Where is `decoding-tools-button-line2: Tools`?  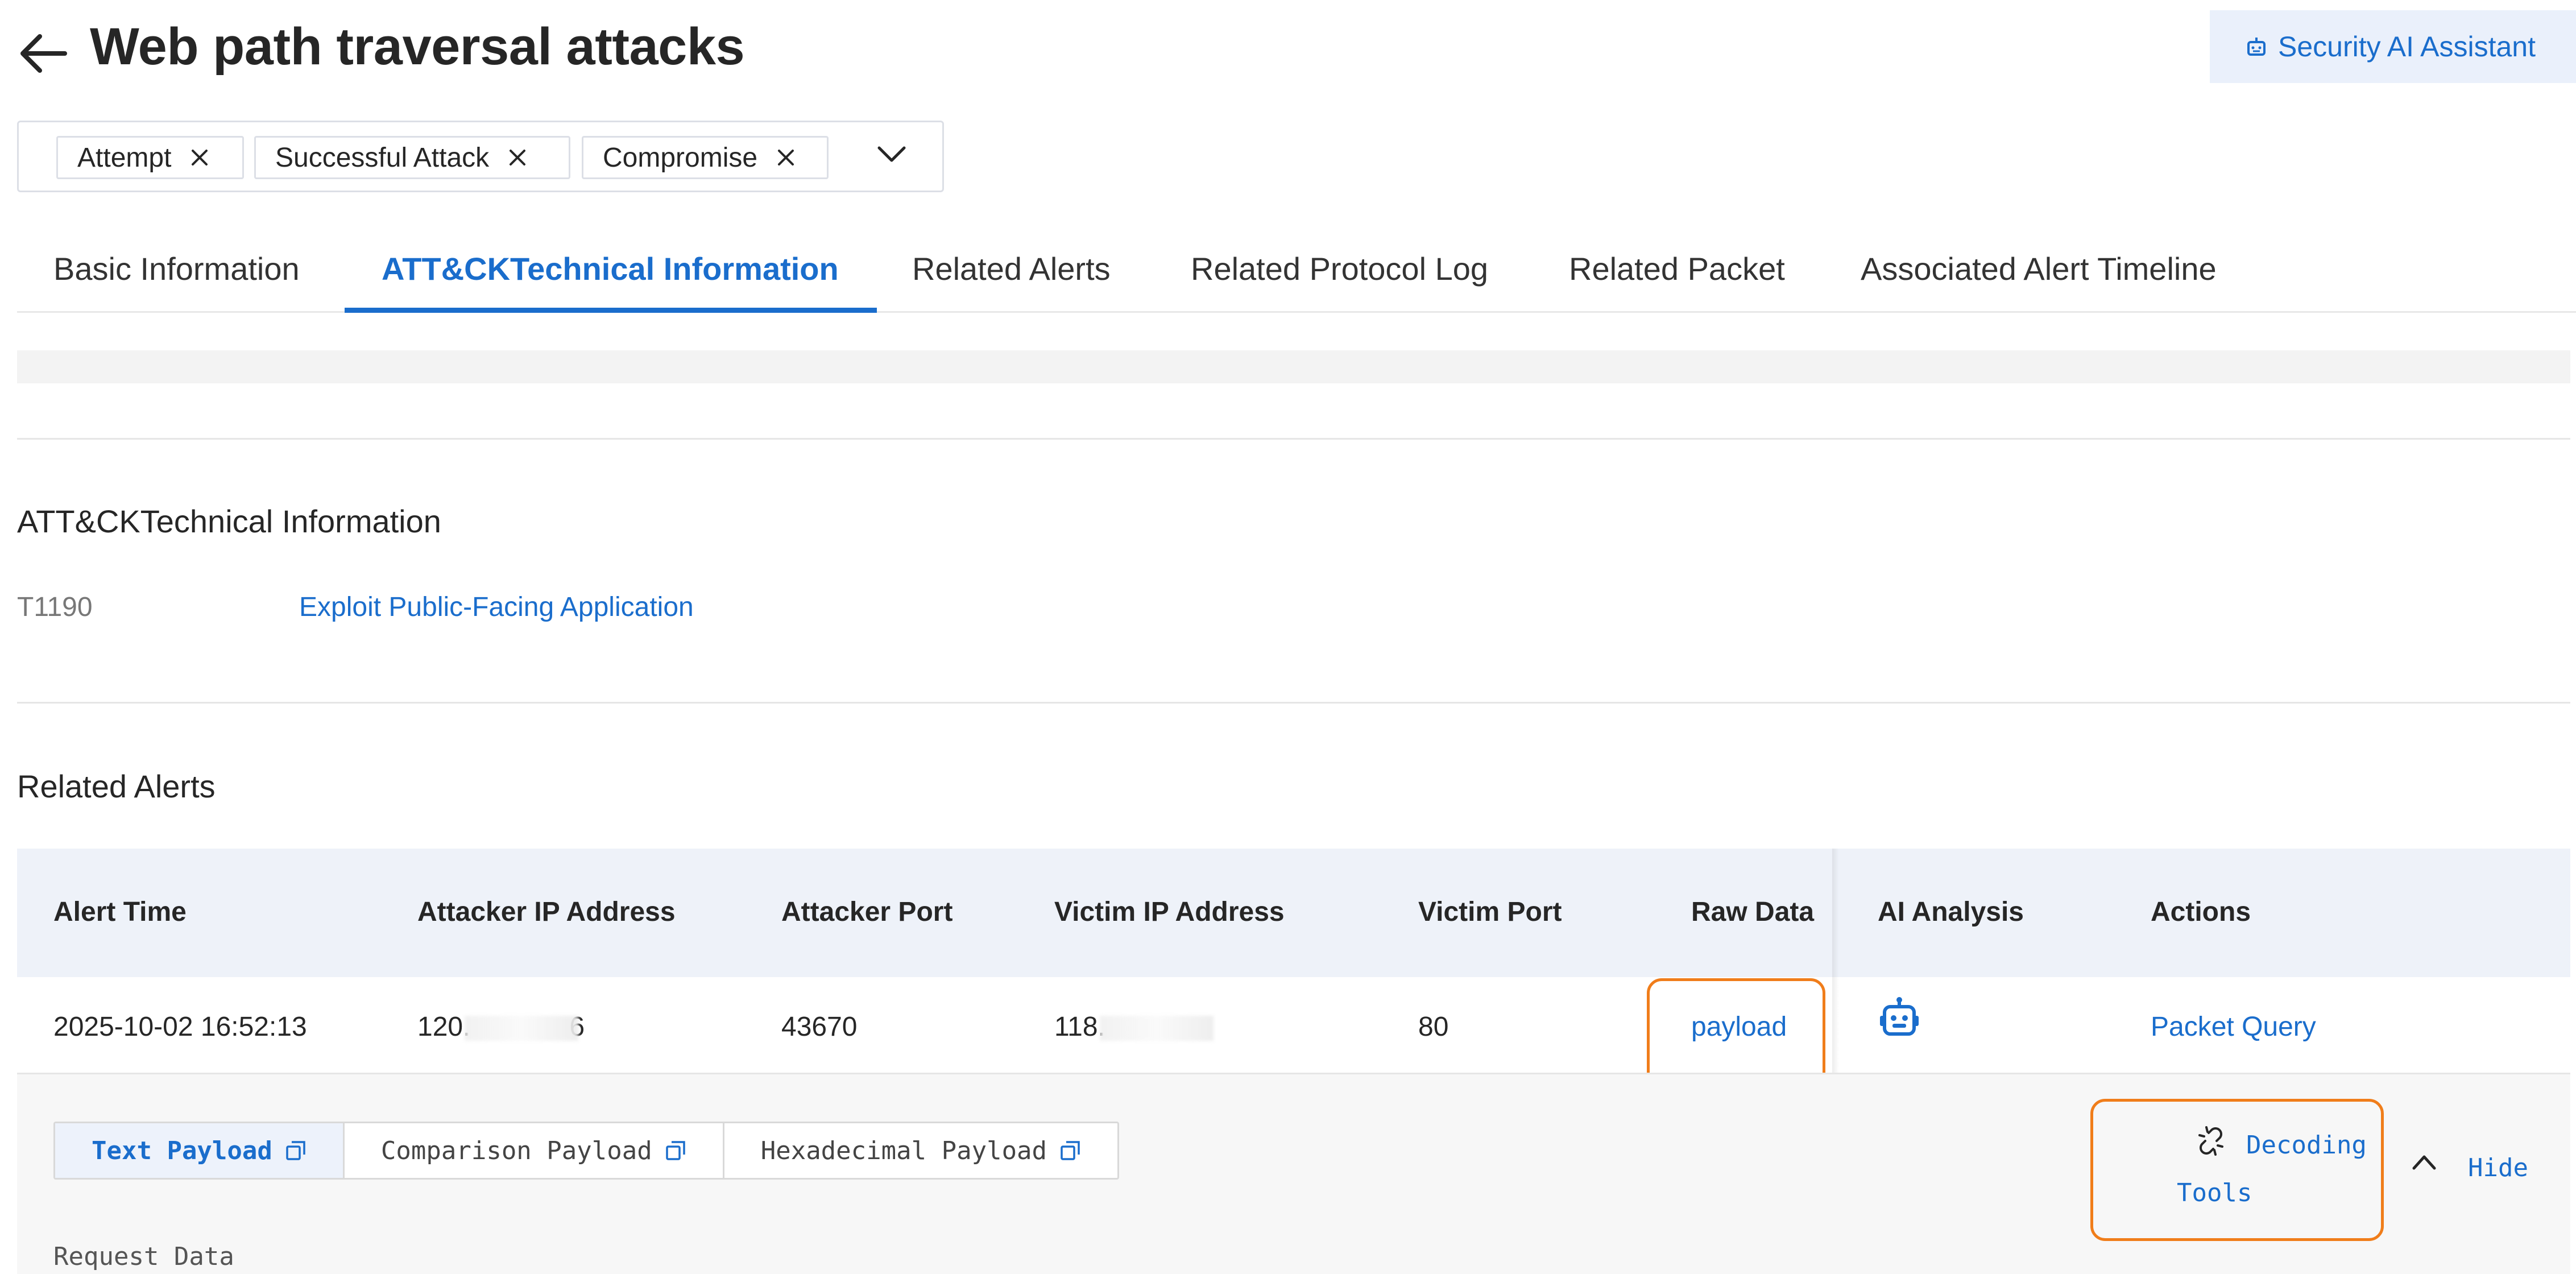
decoding-tools-button-line2: Tools is located at coordinates (2214, 1192).